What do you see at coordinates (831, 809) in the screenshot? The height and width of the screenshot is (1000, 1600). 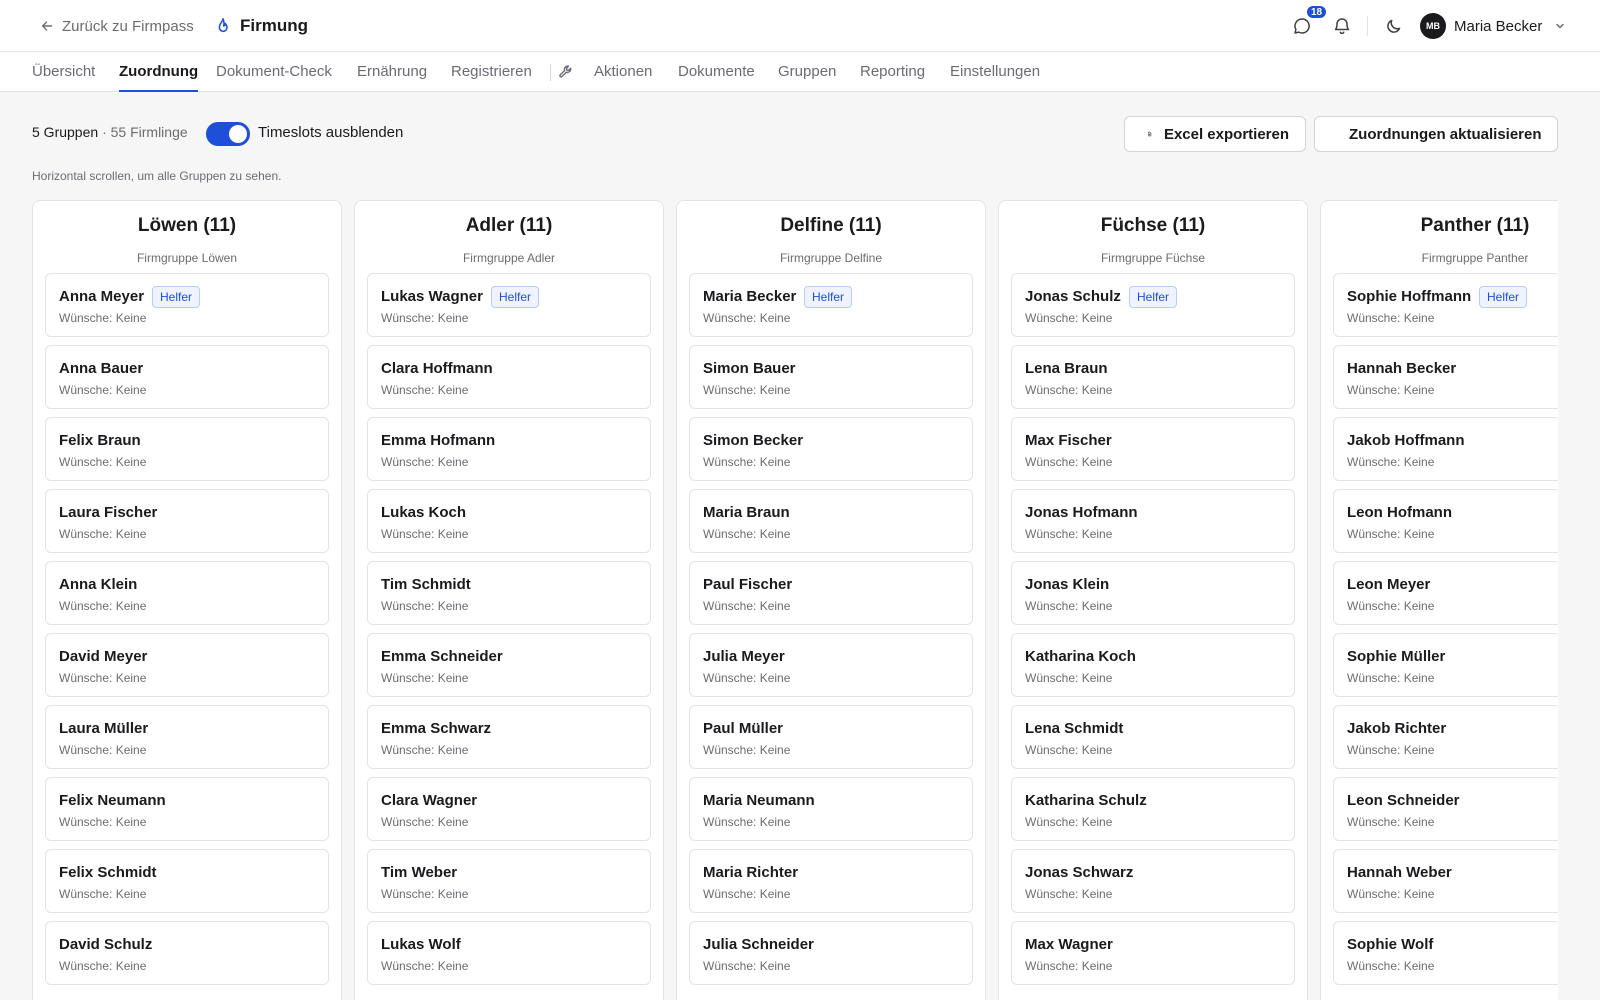 I see `member-card: Maria Neumann Wünsche: Keine` at bounding box center [831, 809].